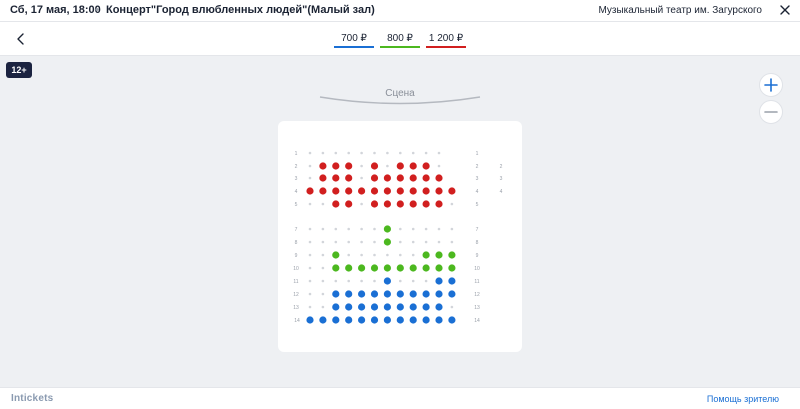  Describe the element at coordinates (446, 40) in the screenshot. I see `price-filter-1200: 1 200 ₽` at that location.